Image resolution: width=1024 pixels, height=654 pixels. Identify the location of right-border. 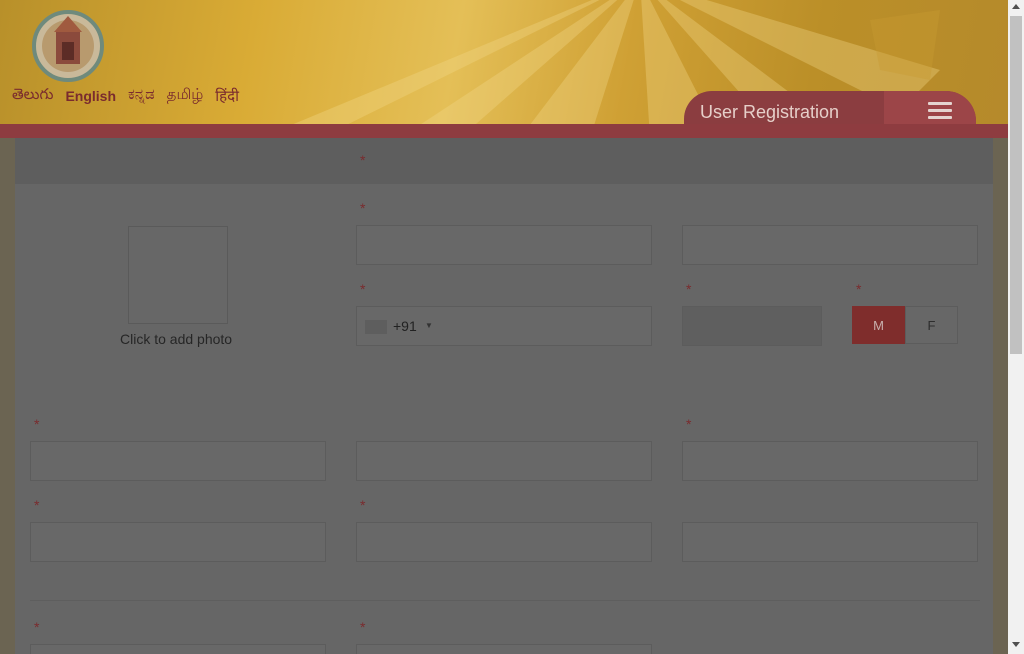
(1000, 396).